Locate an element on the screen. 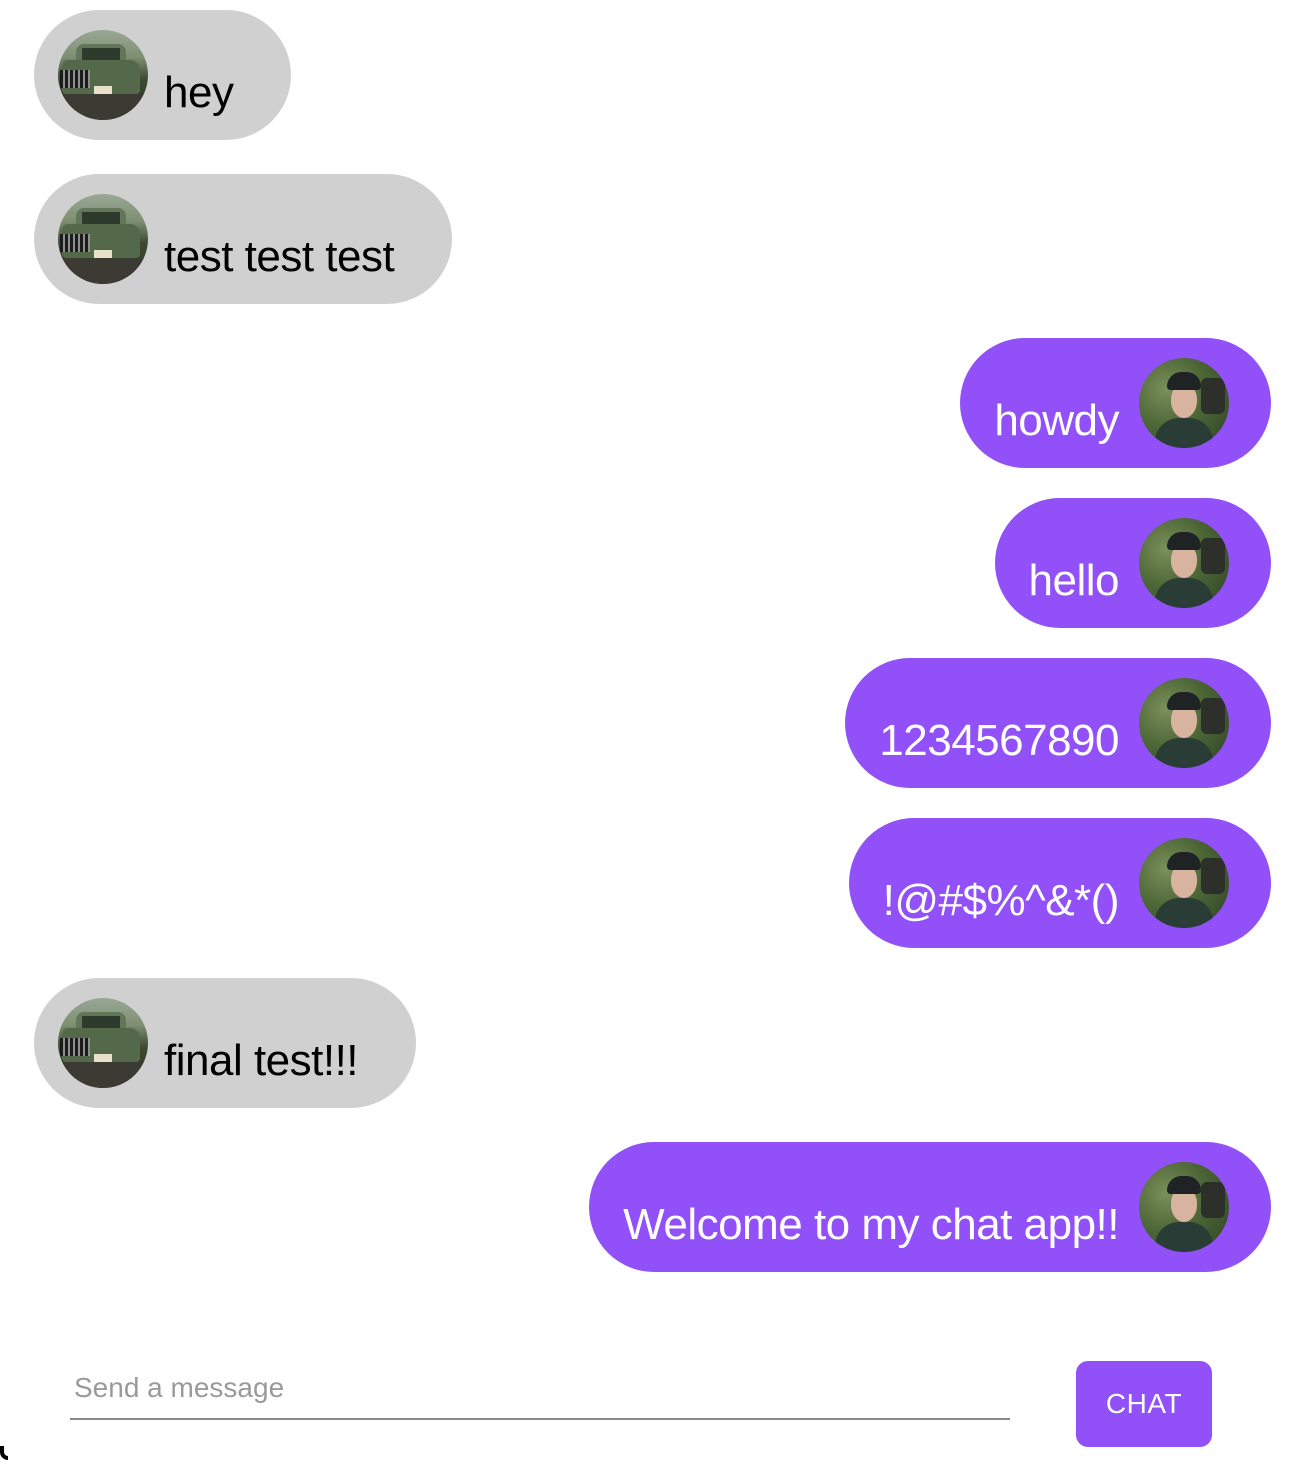  message-sent: 1234567890 is located at coordinates (1058, 723).